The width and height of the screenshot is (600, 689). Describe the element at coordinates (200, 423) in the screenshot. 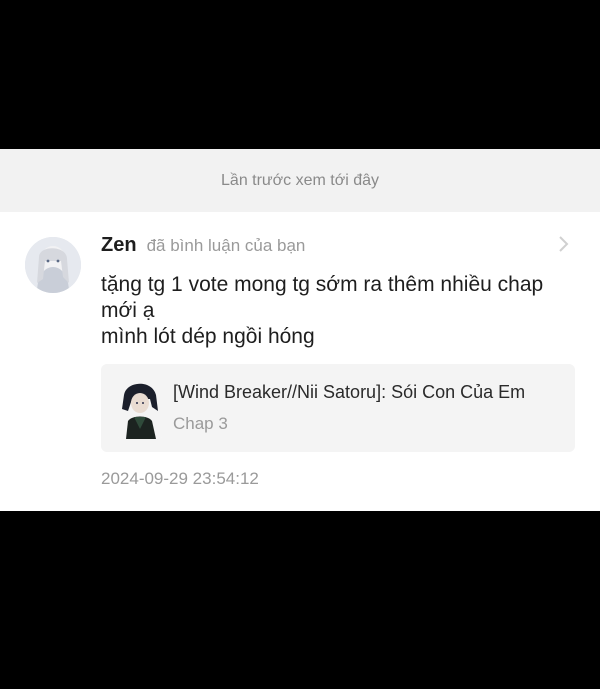

I see `story-chapter: Chap 3` at that location.